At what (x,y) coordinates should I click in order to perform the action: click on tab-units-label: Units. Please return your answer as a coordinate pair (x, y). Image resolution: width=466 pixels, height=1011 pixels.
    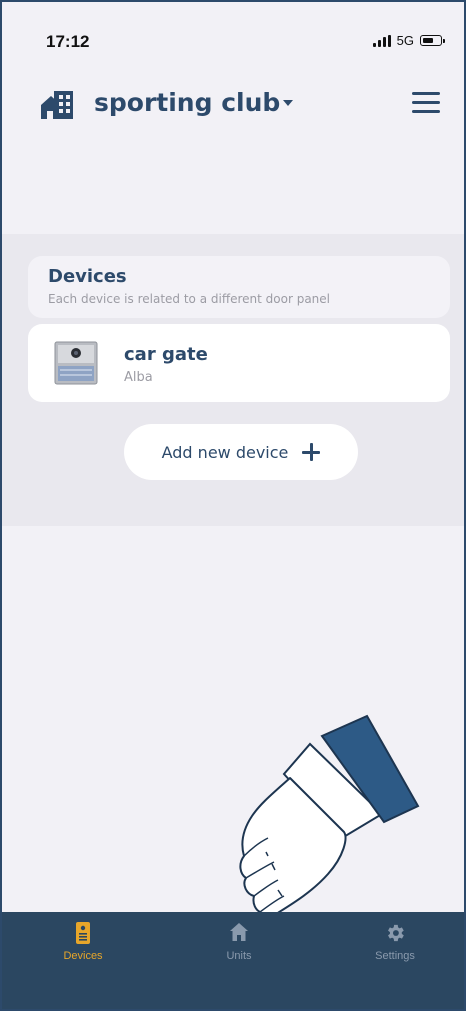
    Looking at the image, I should click on (239, 956).